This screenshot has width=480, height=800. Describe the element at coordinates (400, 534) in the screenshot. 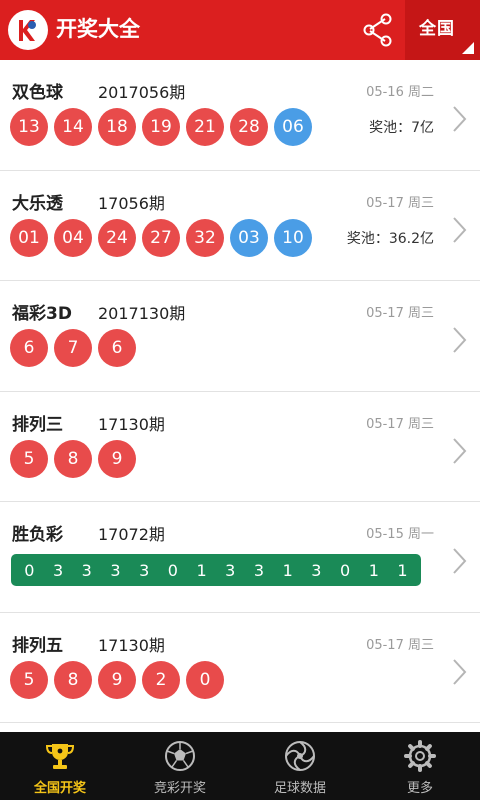

I see `draw-date: 05-15 周一` at that location.